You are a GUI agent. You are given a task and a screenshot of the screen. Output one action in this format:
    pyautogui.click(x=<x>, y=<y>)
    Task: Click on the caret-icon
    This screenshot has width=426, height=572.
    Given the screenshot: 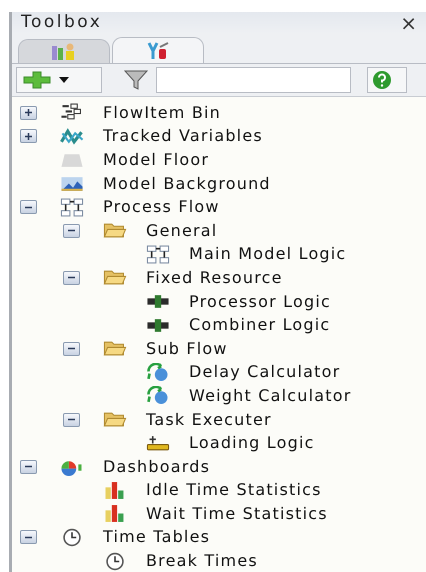 What is the action you would take?
    pyautogui.click(x=64, y=80)
    